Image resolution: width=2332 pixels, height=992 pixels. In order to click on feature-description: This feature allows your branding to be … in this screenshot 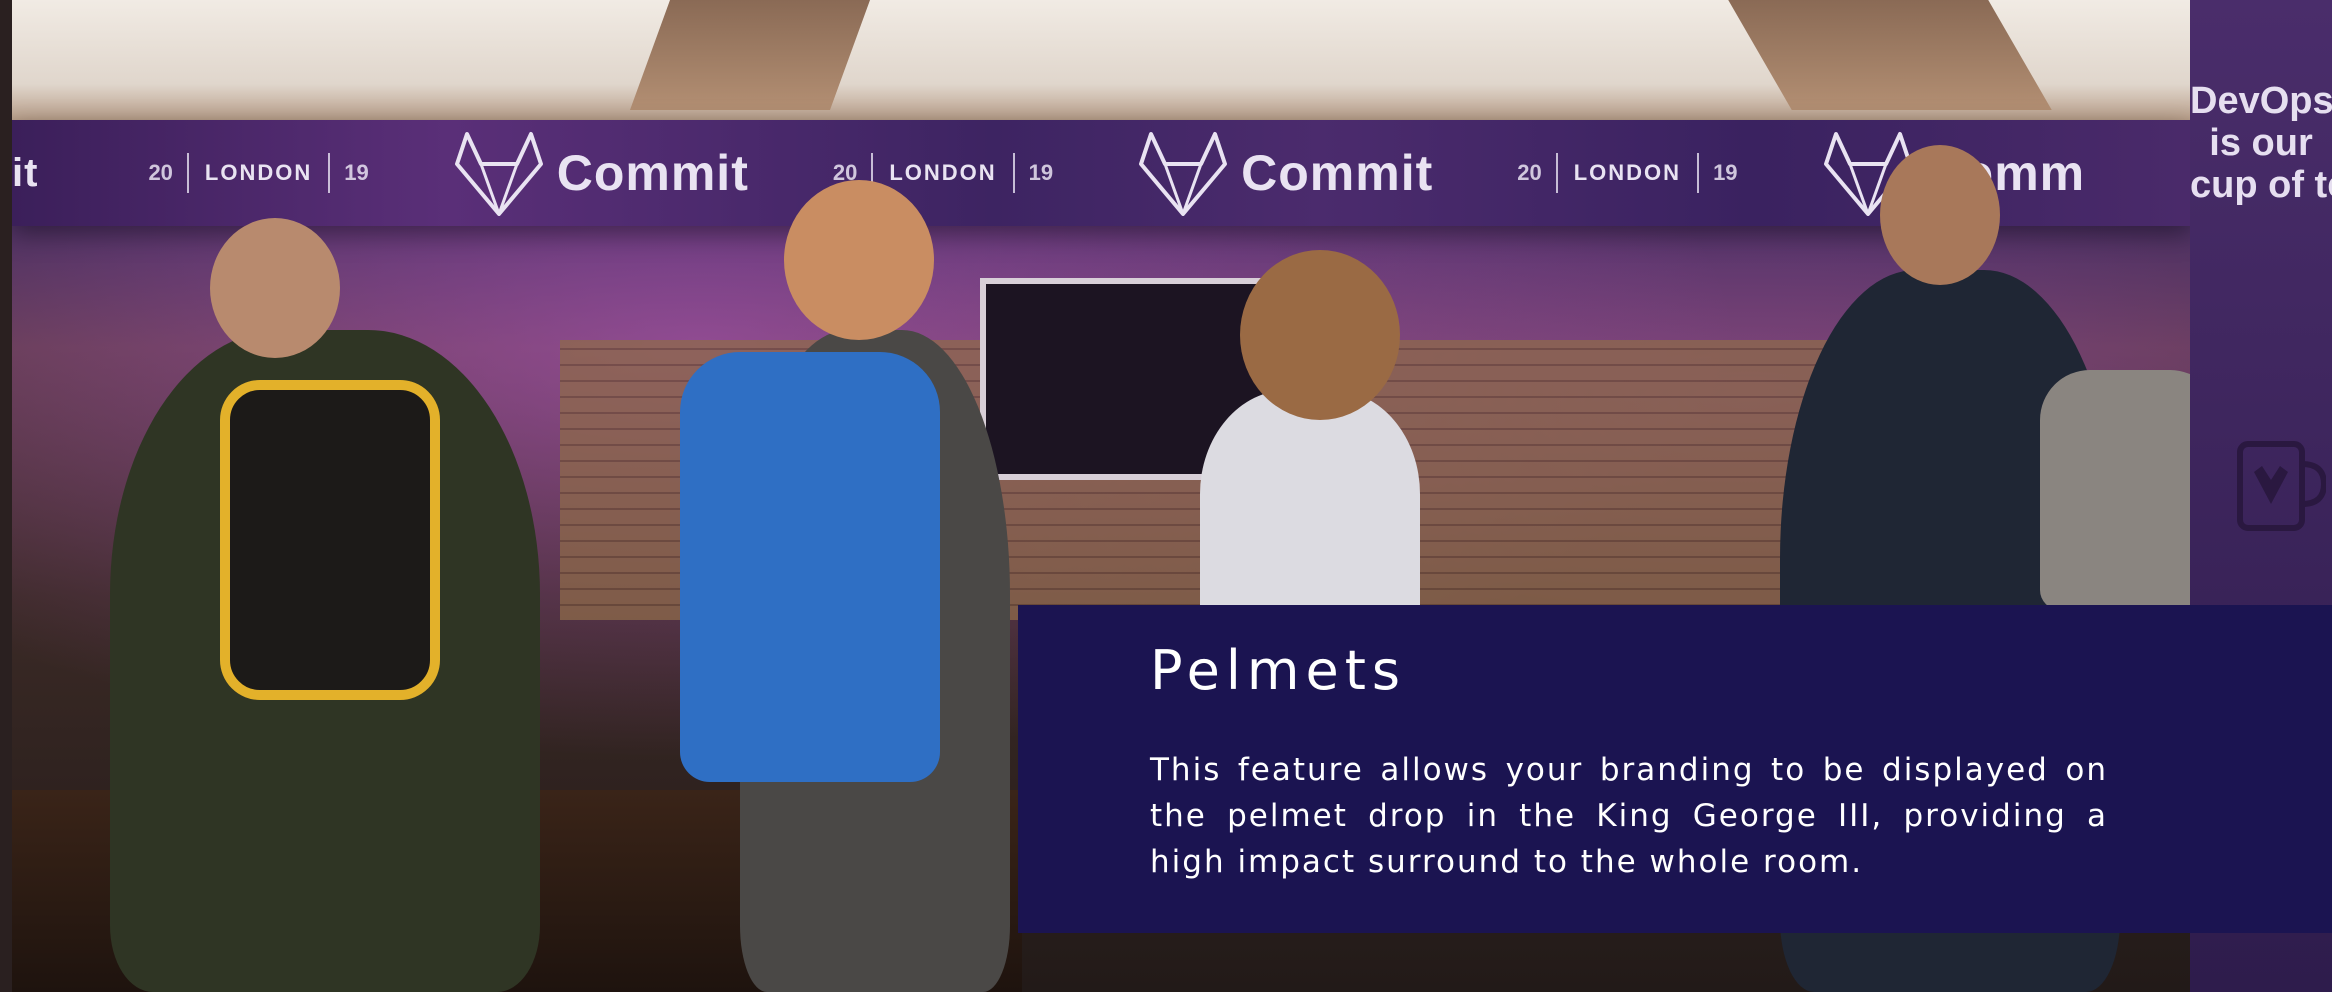, I will do `click(1629, 816)`.